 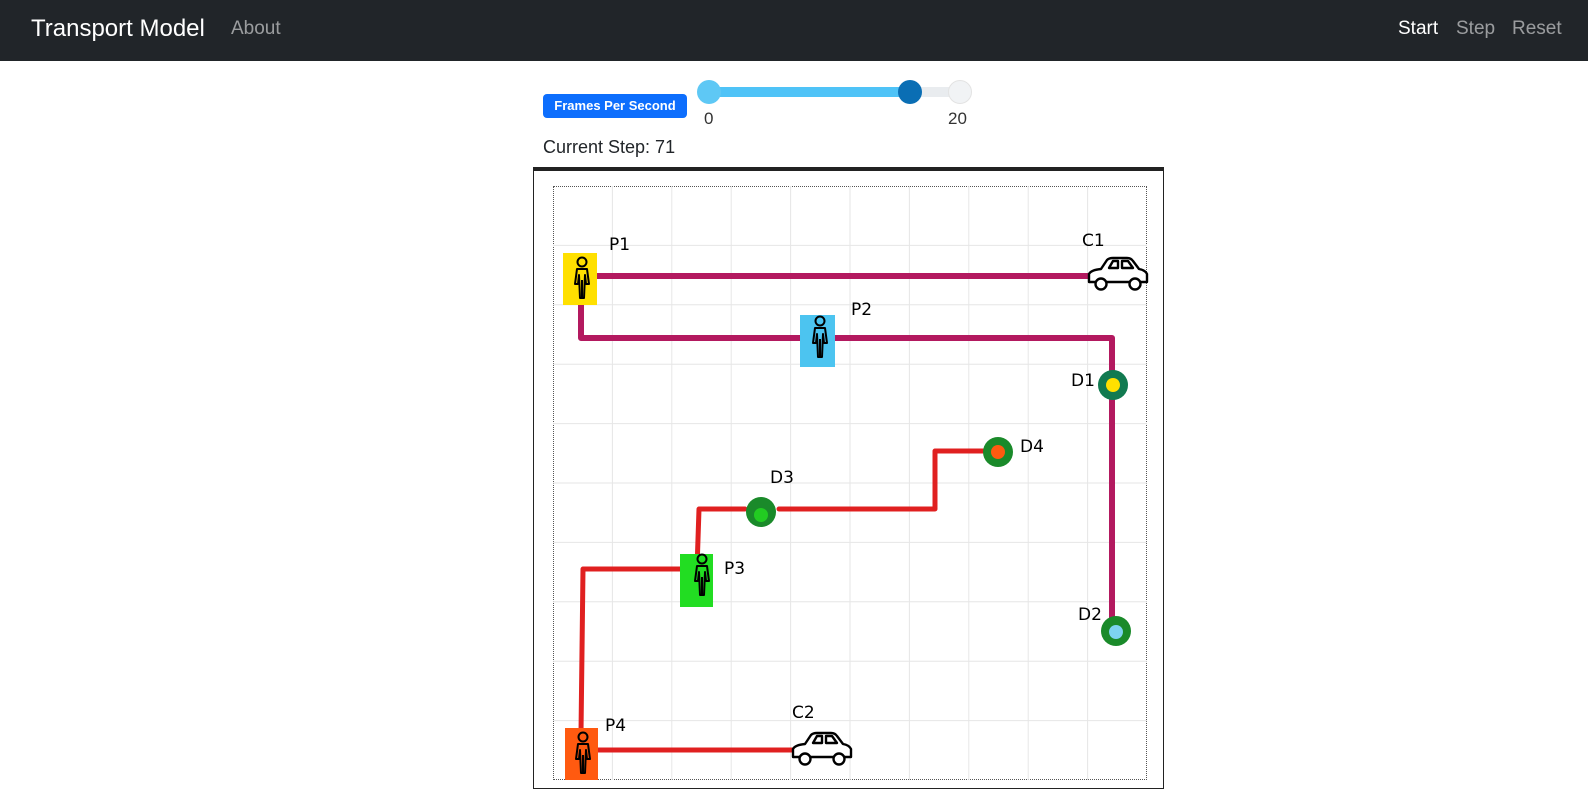 I want to click on fps-slider-min-handle, so click(x=709, y=92).